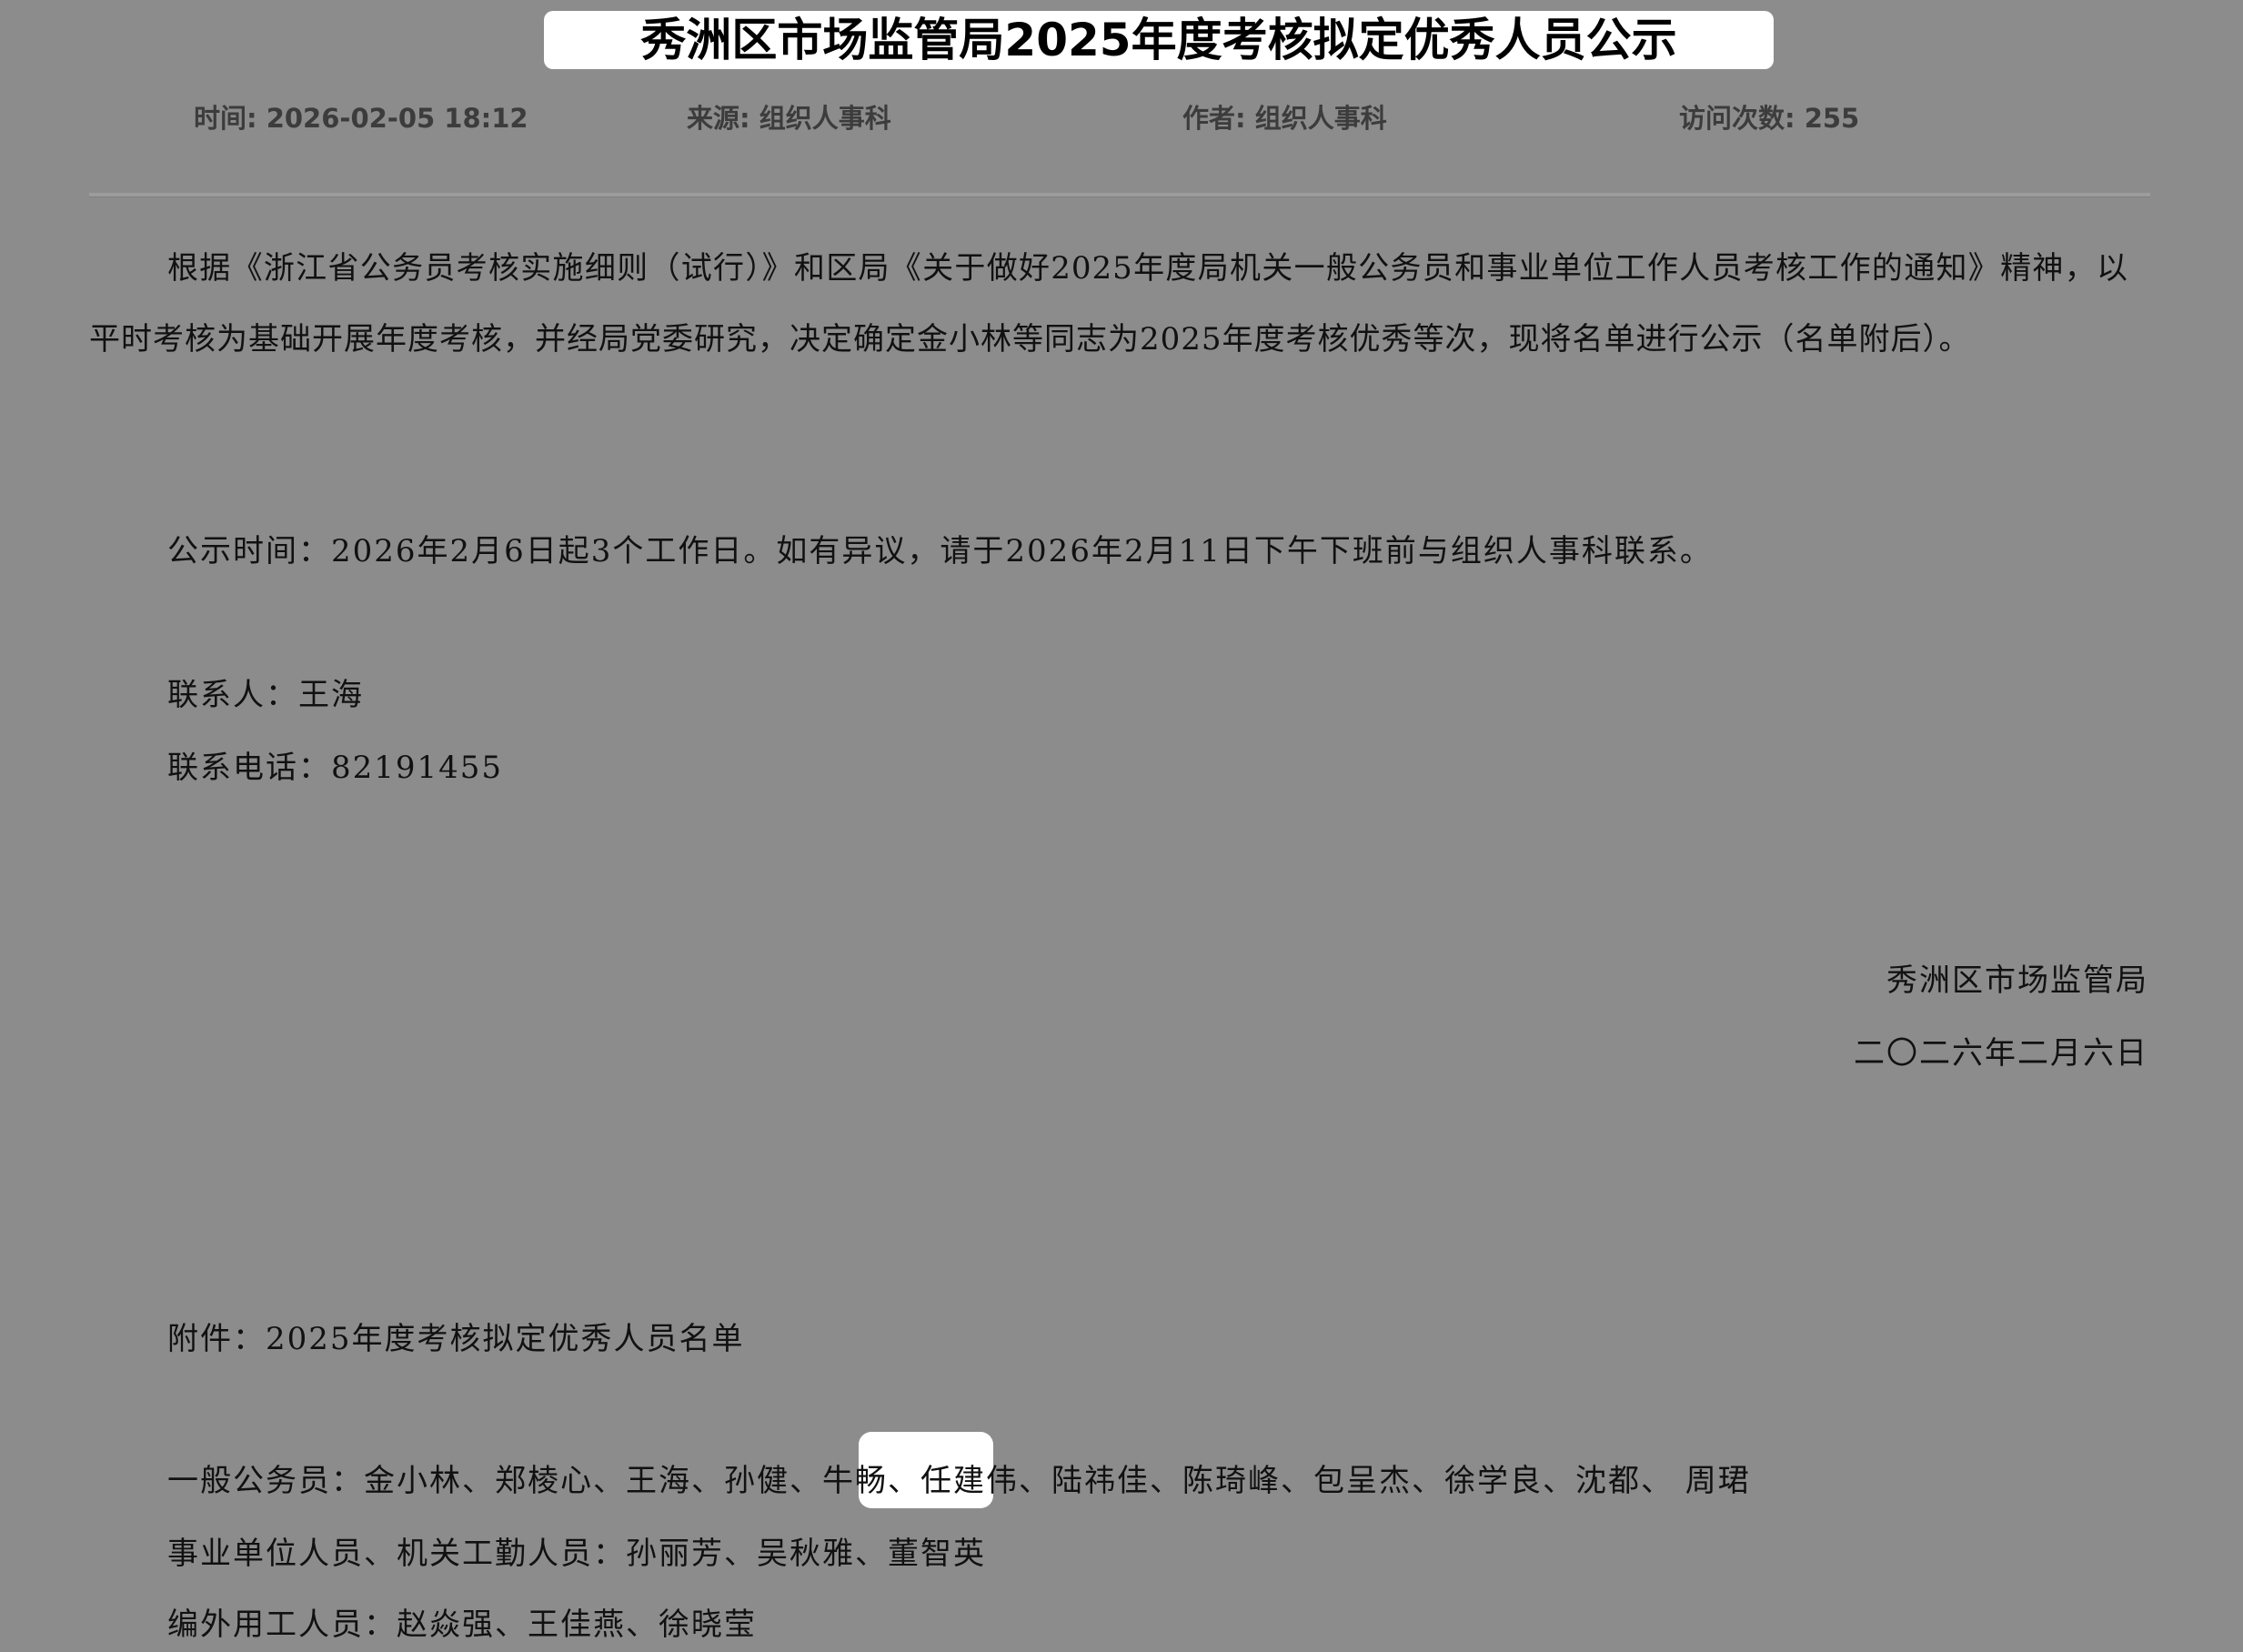 This screenshot has height=1652, width=2243. Describe the element at coordinates (361, 118) in the screenshot. I see `publish-time: 时间: 2026-02-05 18:12` at that location.